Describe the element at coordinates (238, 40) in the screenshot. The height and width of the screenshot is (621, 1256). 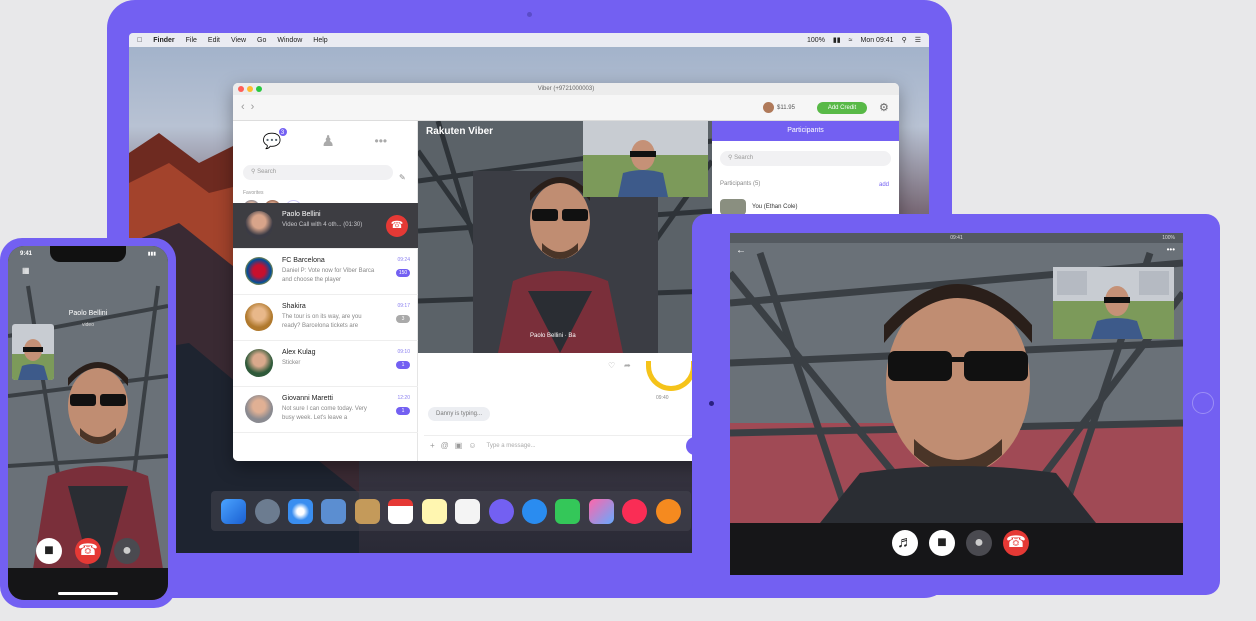
I see `menu-view: View` at that location.